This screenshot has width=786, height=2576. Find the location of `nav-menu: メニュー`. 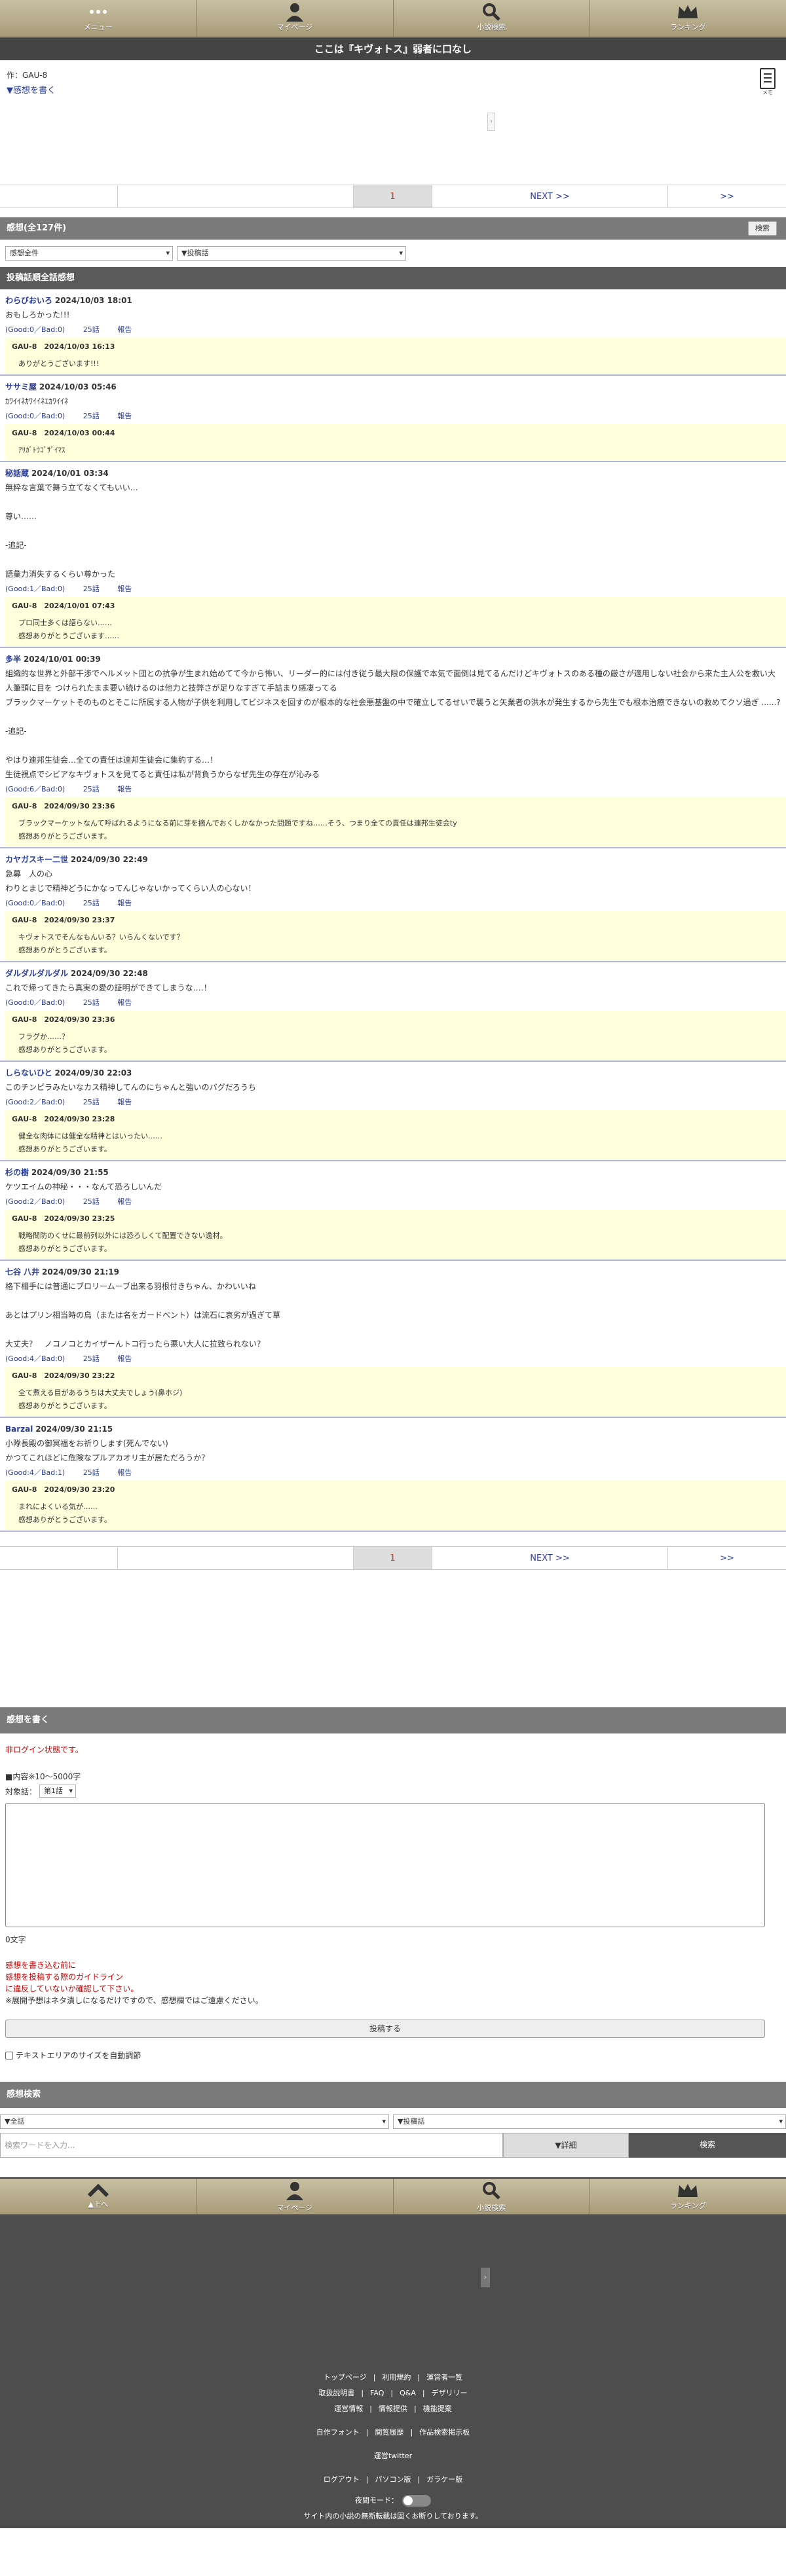

nav-menu: メニュー is located at coordinates (98, 18).